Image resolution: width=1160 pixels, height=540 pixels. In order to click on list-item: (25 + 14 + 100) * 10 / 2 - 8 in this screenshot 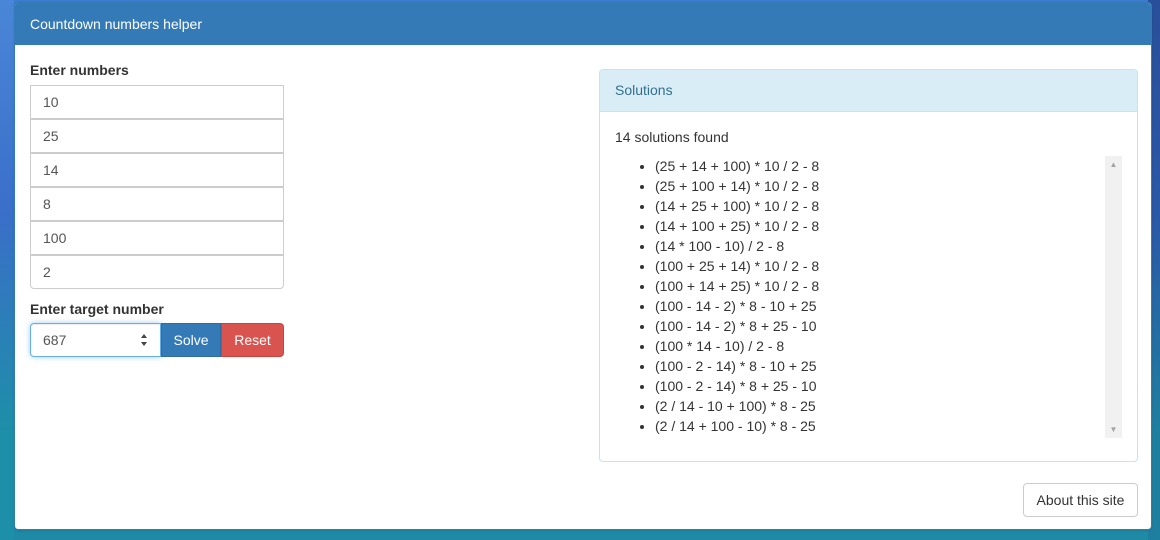, I will do `click(888, 166)`.